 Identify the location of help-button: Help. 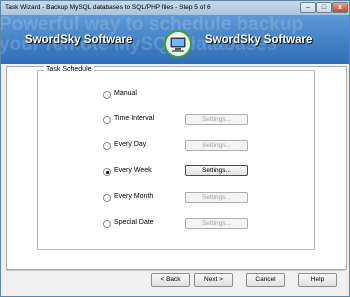
(317, 280).